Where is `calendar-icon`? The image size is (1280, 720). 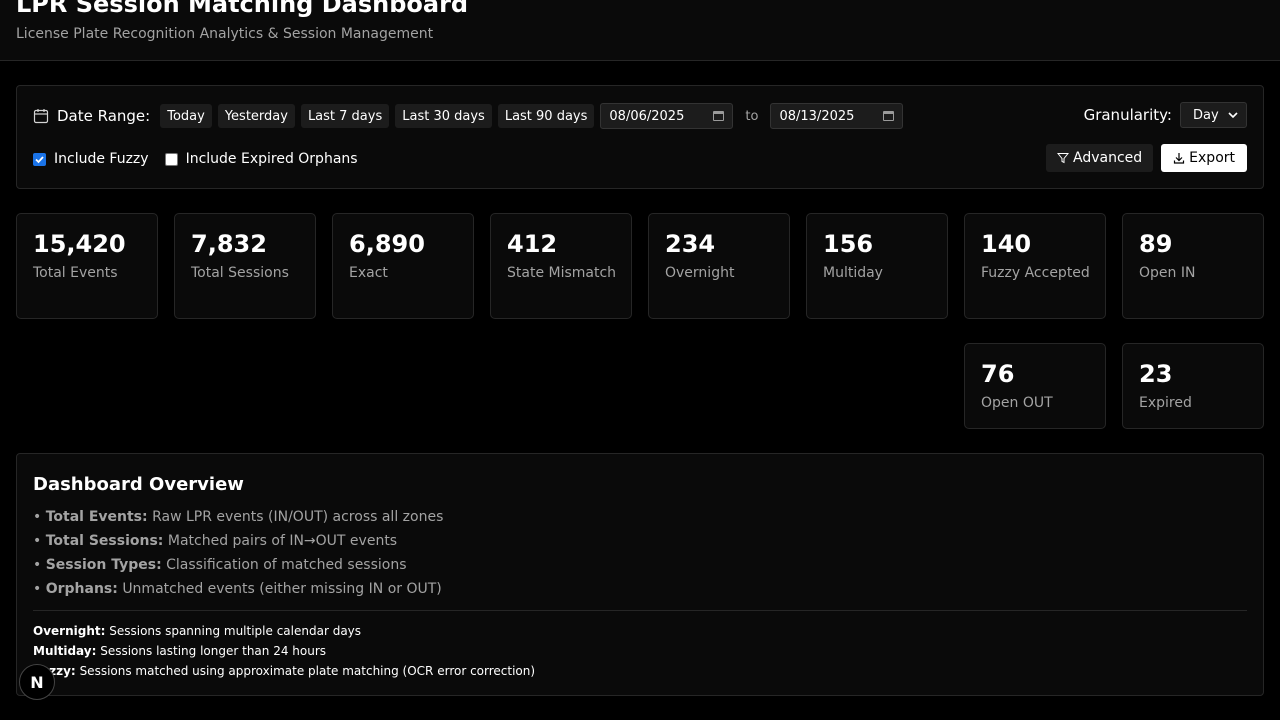 calendar-icon is located at coordinates (41, 116).